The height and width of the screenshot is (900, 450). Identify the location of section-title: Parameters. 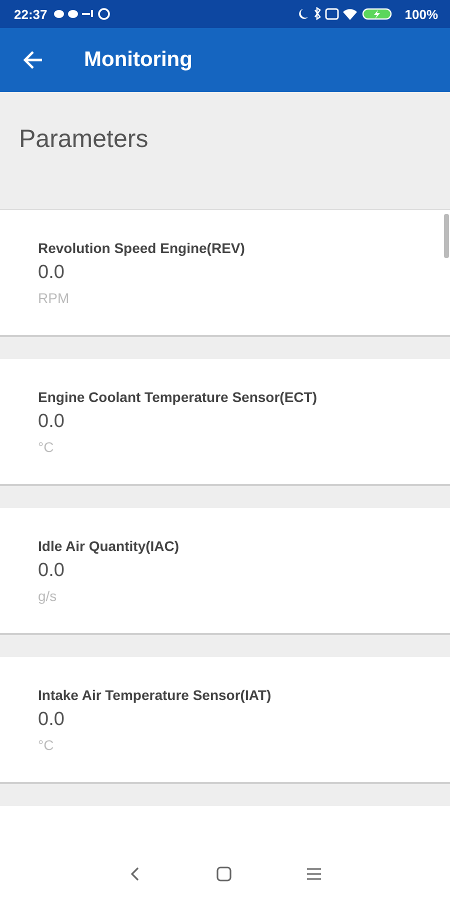
(83, 139).